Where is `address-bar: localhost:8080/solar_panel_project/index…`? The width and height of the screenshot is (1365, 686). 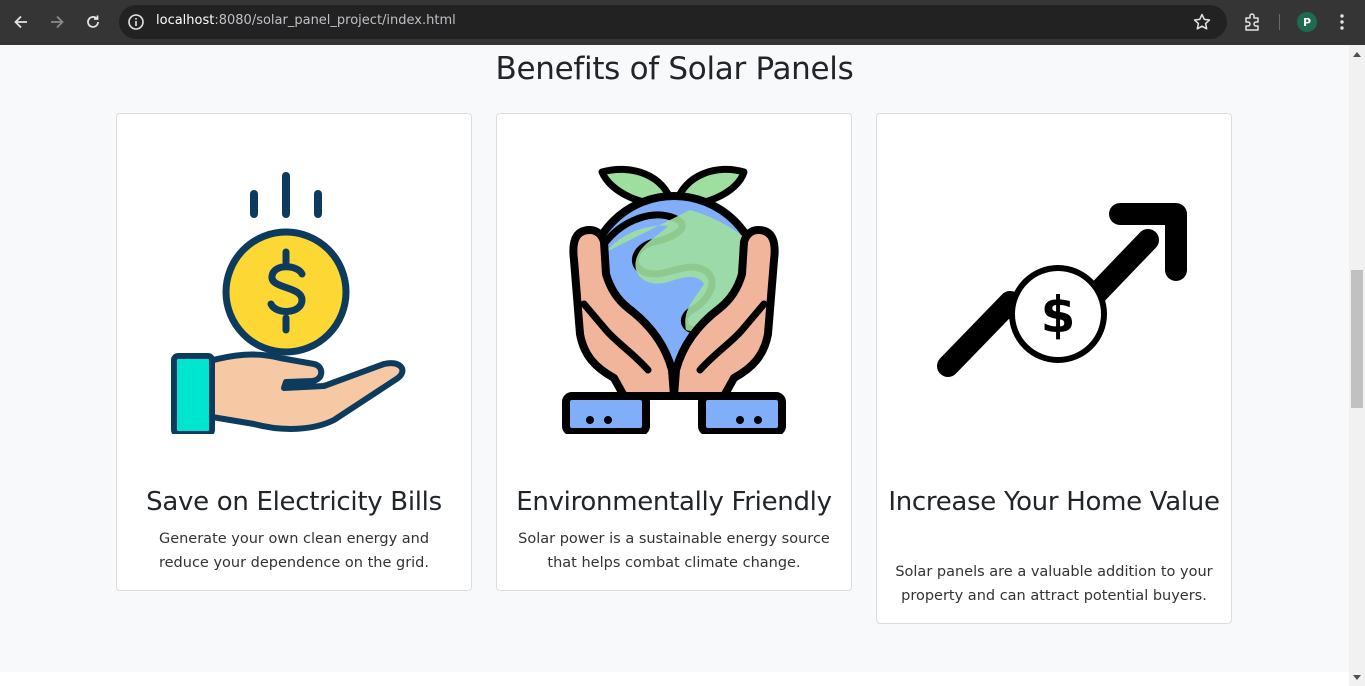 address-bar: localhost:8080/solar_panel_project/index… is located at coordinates (673, 22).